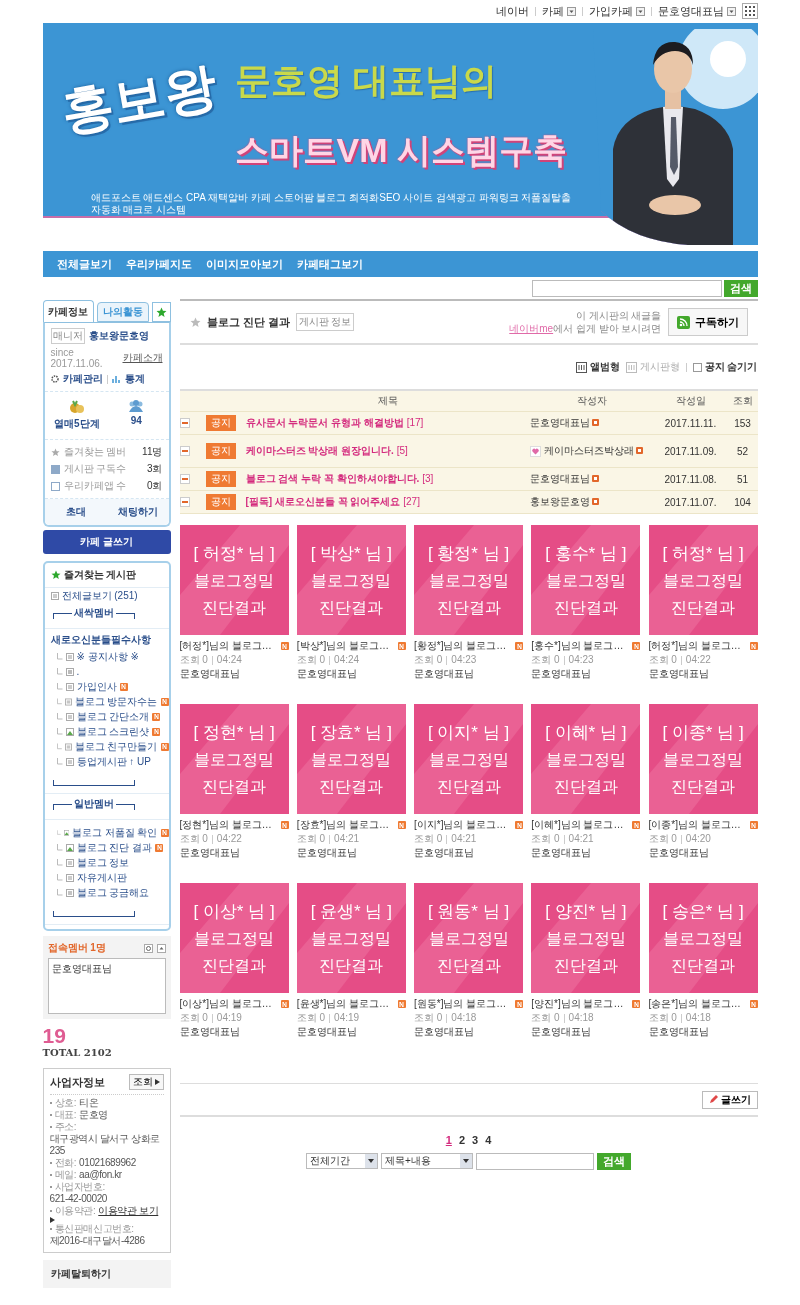 The height and width of the screenshot is (1305, 800). What do you see at coordinates (106, 746) in the screenshot?
I see `board-link: 블로그 친구만들기` at bounding box center [106, 746].